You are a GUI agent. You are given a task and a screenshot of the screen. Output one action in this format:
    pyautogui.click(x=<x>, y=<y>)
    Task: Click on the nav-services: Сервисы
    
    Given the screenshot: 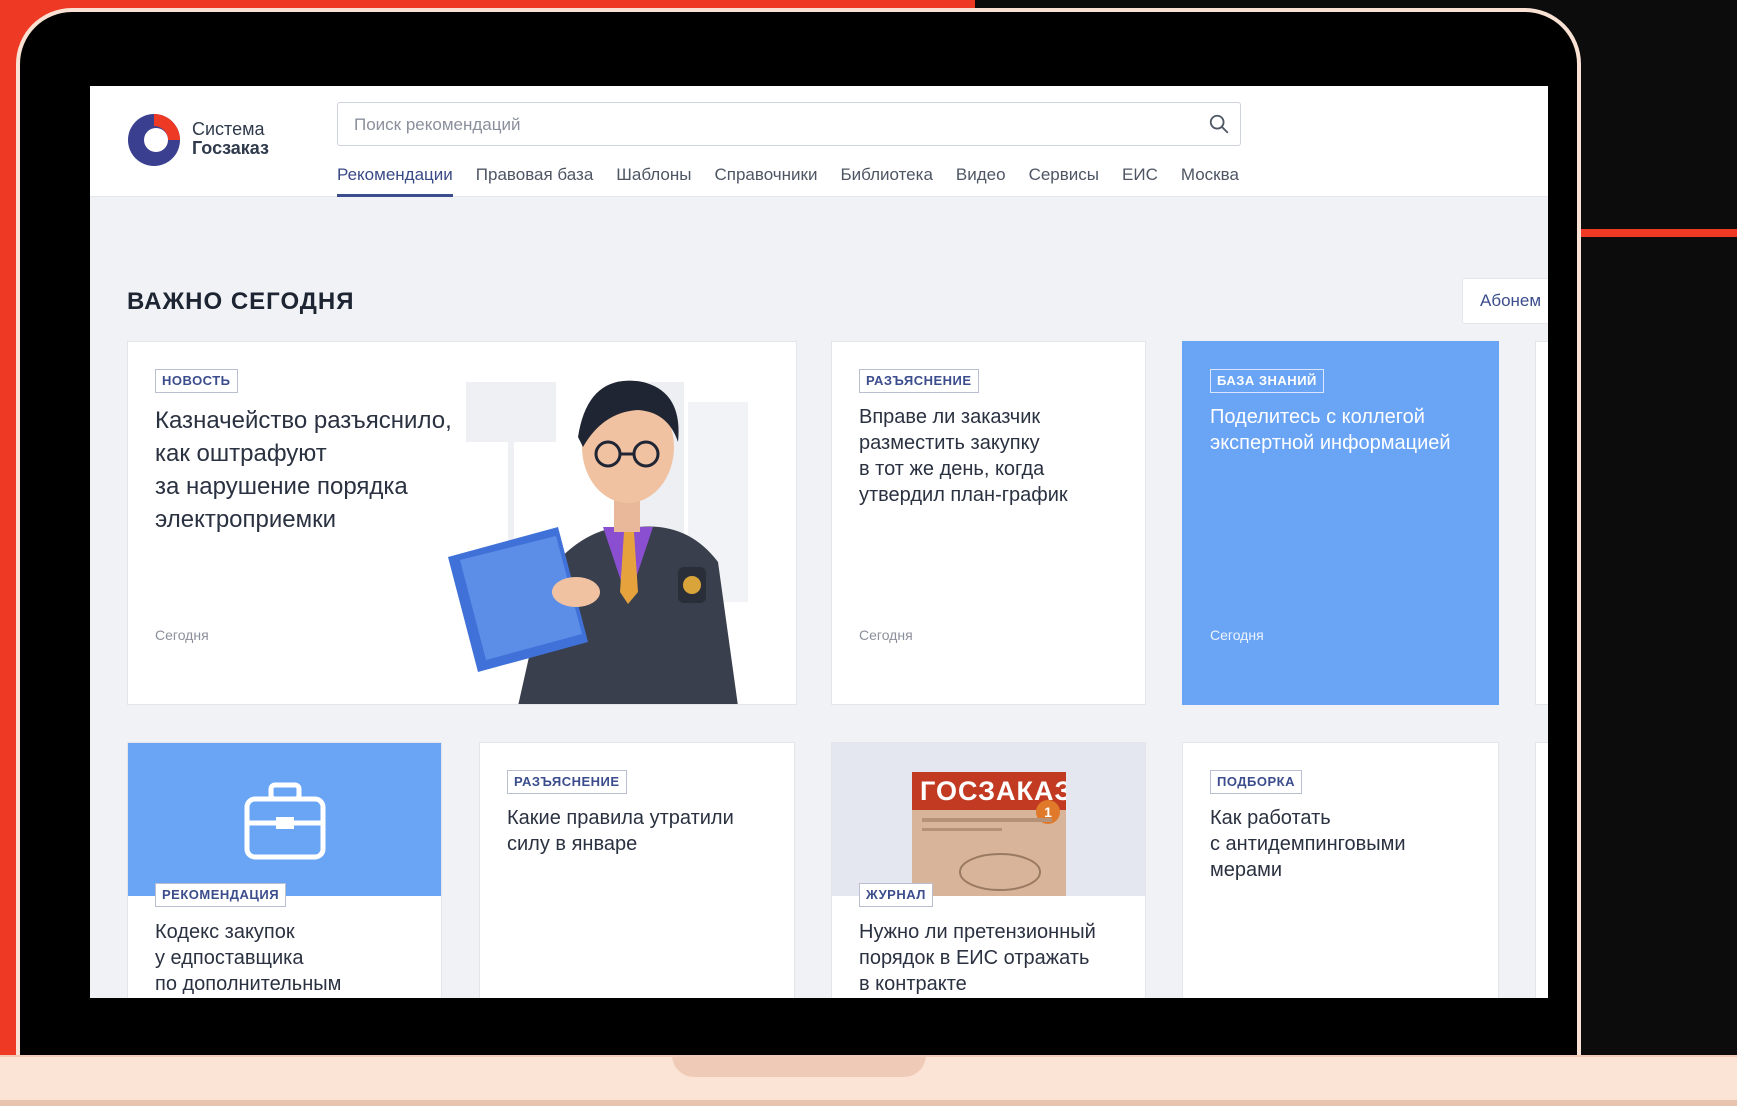 What is the action you would take?
    pyautogui.click(x=1064, y=178)
    